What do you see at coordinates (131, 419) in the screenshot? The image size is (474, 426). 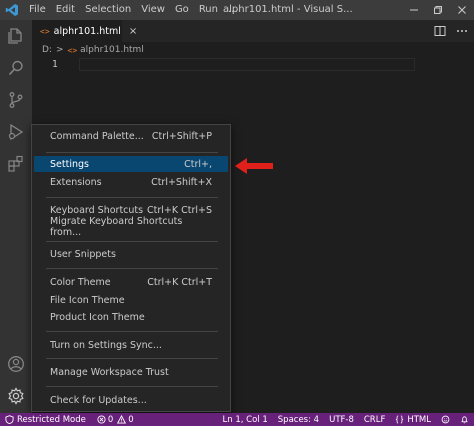 I see `warning-count: 0` at bounding box center [131, 419].